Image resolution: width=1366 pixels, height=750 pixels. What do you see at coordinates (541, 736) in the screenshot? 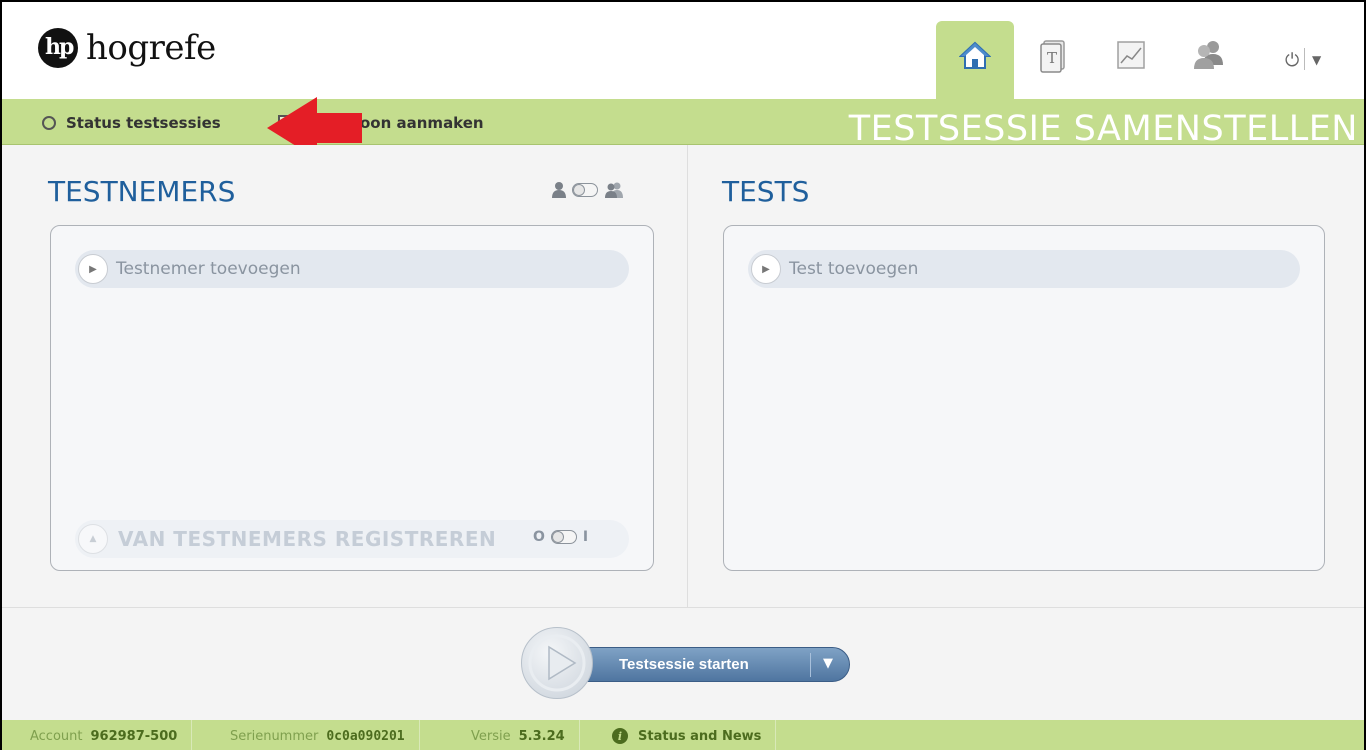
I see `version-value: 5.3.24` at bounding box center [541, 736].